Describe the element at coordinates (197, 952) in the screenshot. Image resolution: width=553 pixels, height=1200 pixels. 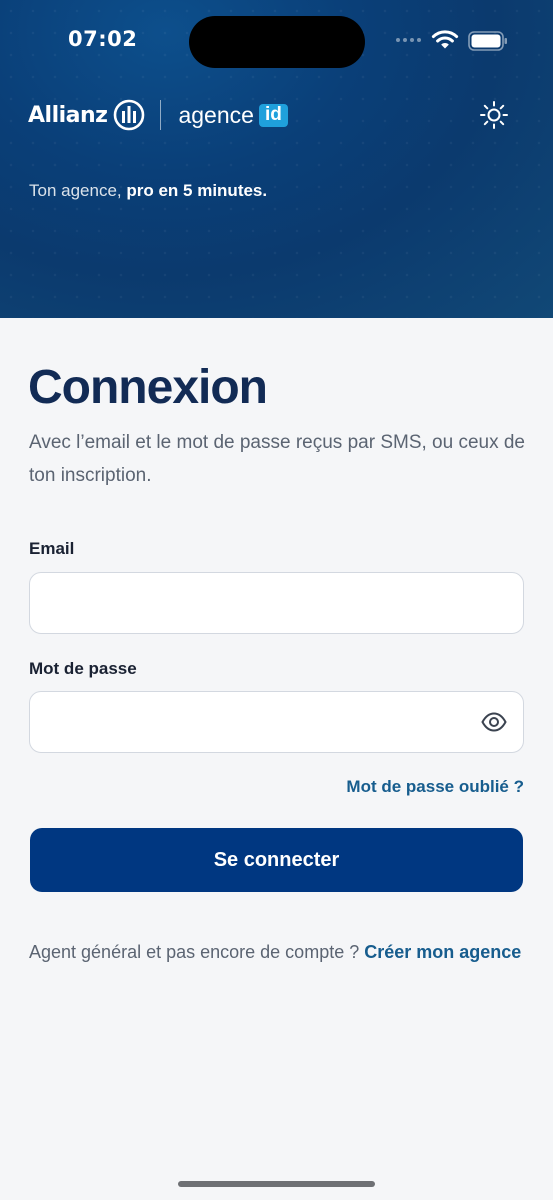
I see `signup-prompt: Agent général et pas encore de compte ?` at that location.